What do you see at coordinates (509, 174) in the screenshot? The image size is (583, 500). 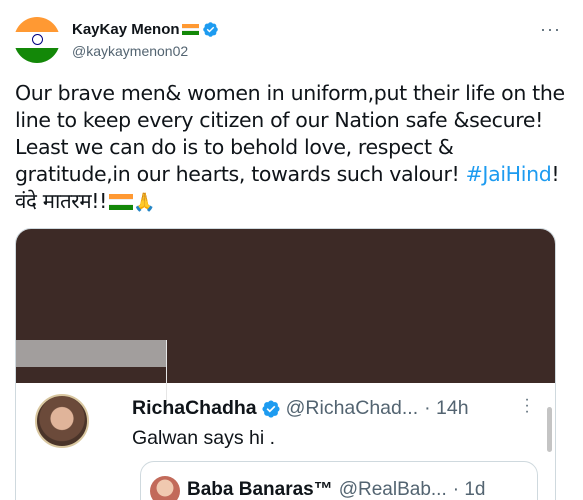 I see `hashtag-link: #JaiHind` at bounding box center [509, 174].